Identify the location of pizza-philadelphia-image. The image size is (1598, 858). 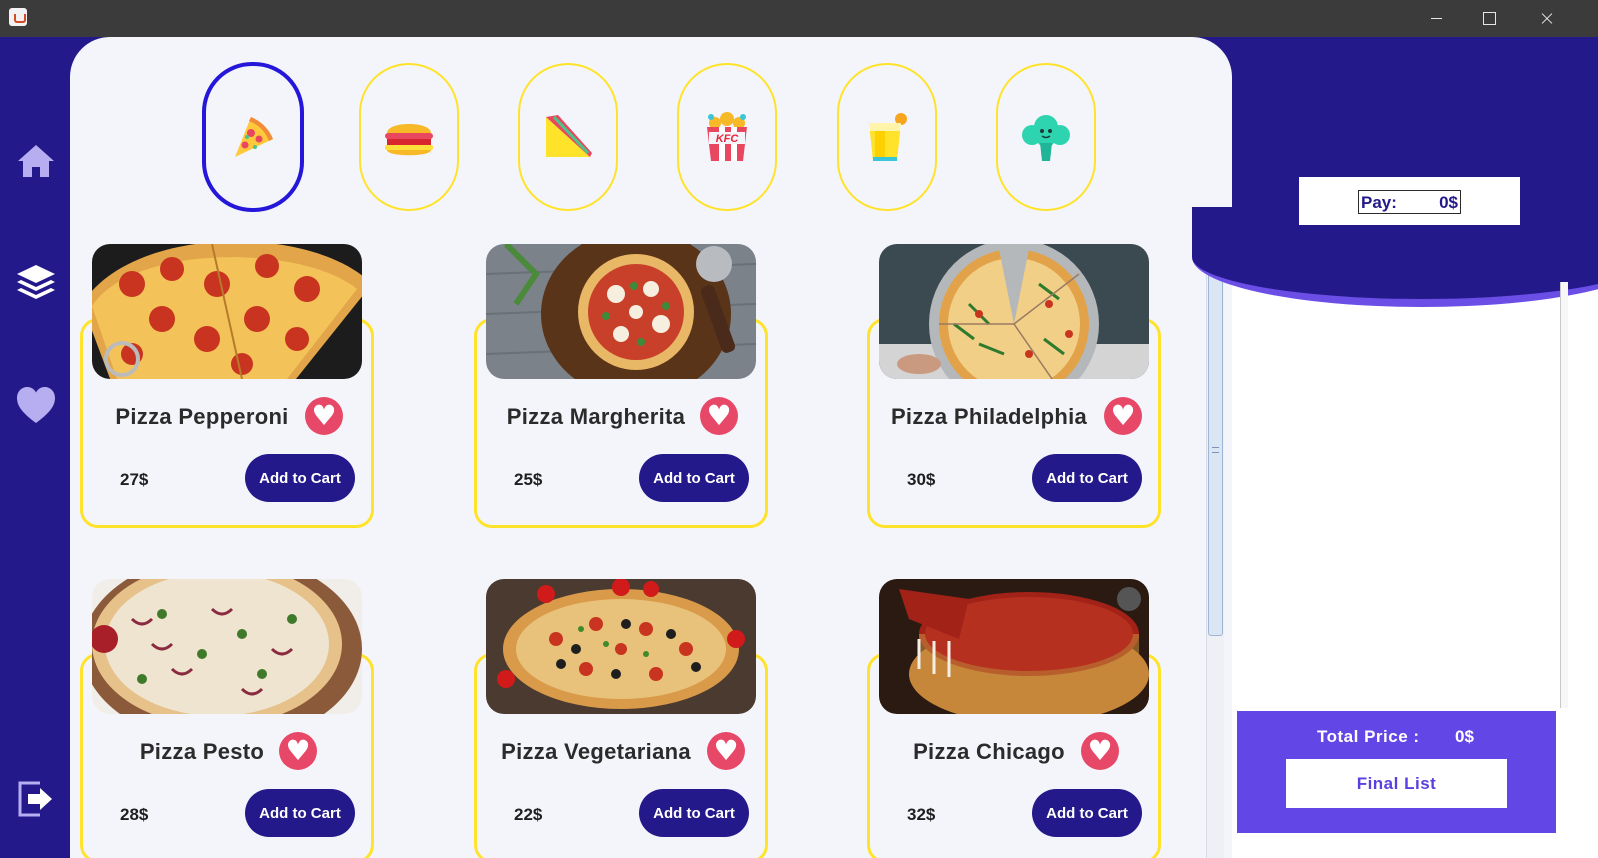
(1014, 311).